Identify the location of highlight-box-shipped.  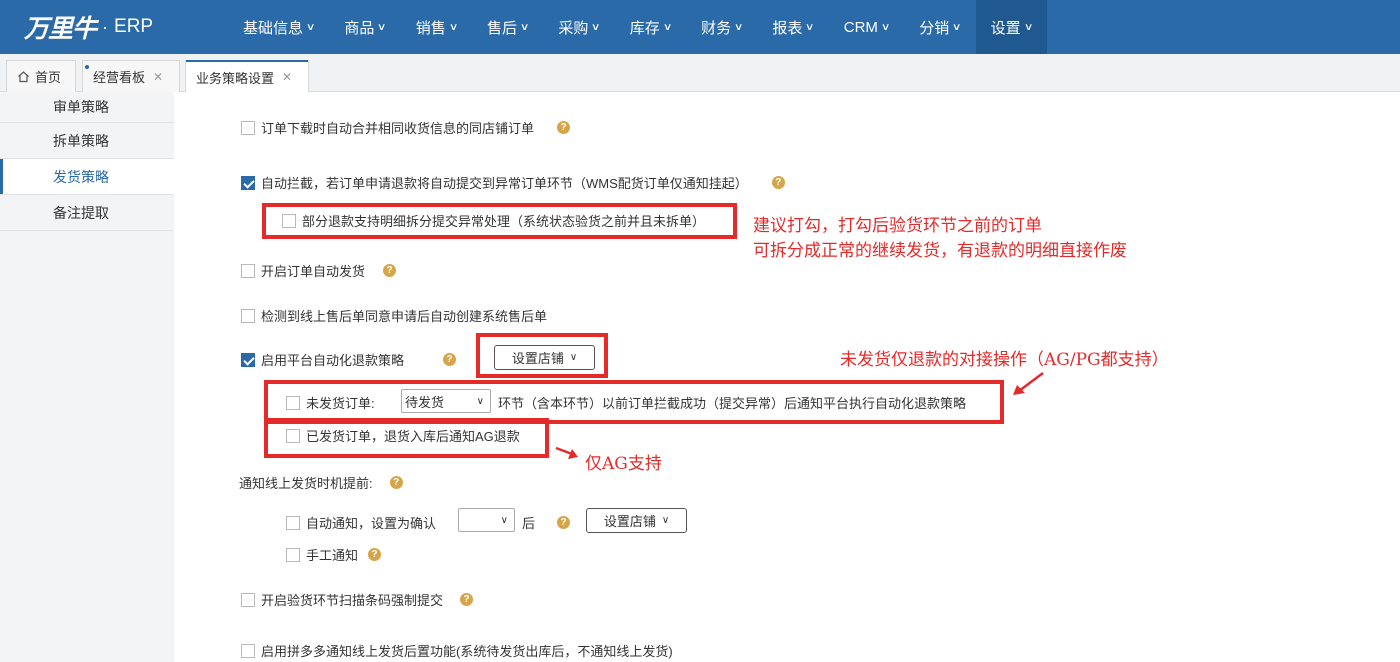
(406, 438).